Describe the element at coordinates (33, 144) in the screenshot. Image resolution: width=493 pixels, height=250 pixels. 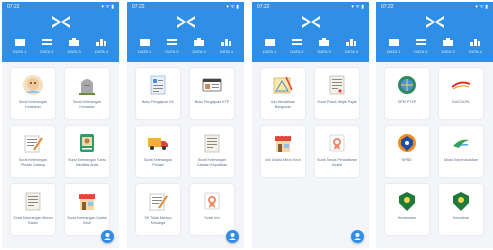
I see `document-sign-icon` at that location.